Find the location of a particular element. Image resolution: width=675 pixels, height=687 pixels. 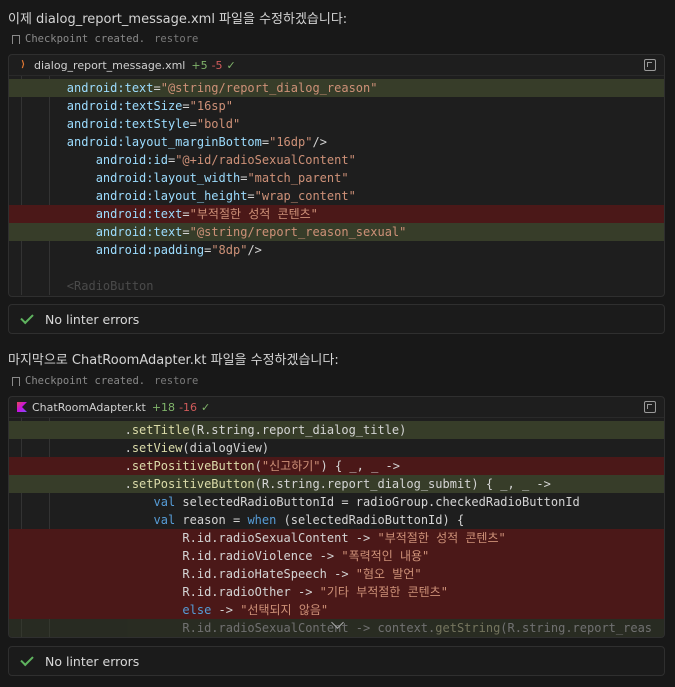

code-line: android:textSize="16sp" is located at coordinates (149, 106).